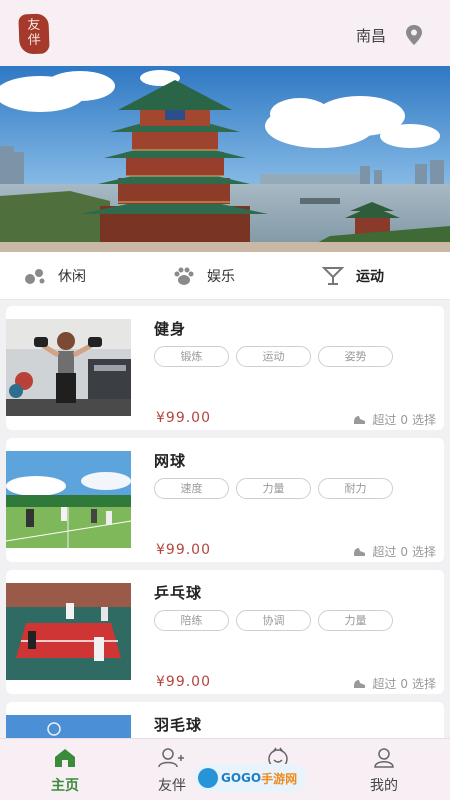  Describe the element at coordinates (34, 40) in the screenshot. I see `logo-char-2: 伴` at that location.